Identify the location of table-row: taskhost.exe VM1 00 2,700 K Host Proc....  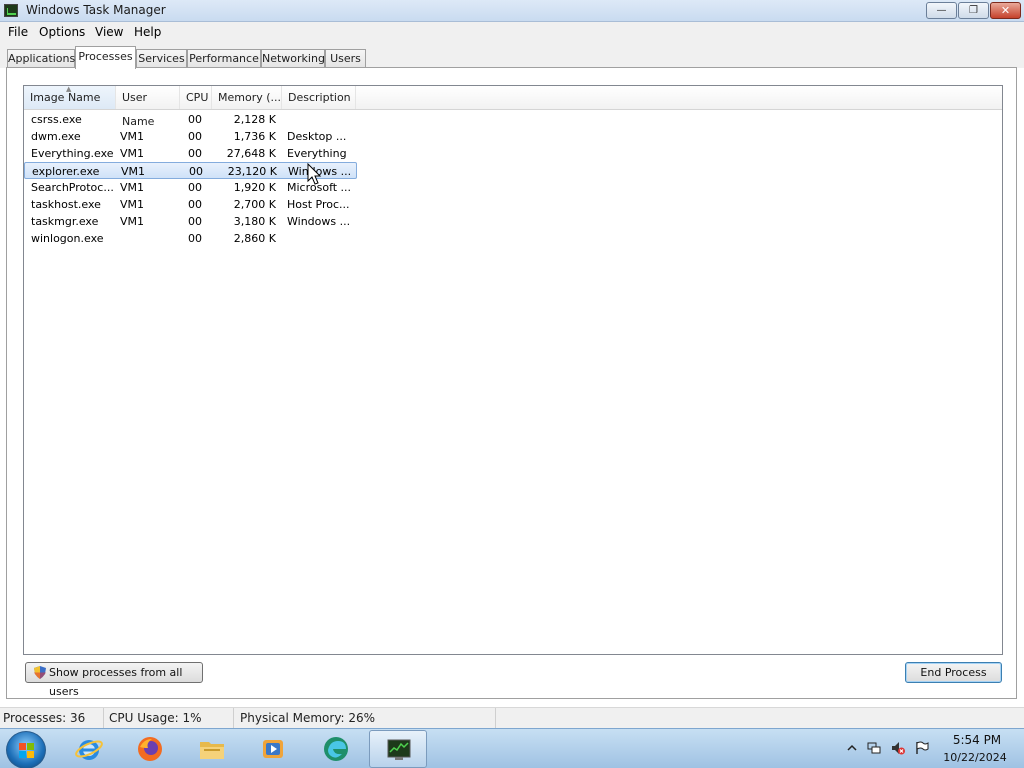
(190, 204).